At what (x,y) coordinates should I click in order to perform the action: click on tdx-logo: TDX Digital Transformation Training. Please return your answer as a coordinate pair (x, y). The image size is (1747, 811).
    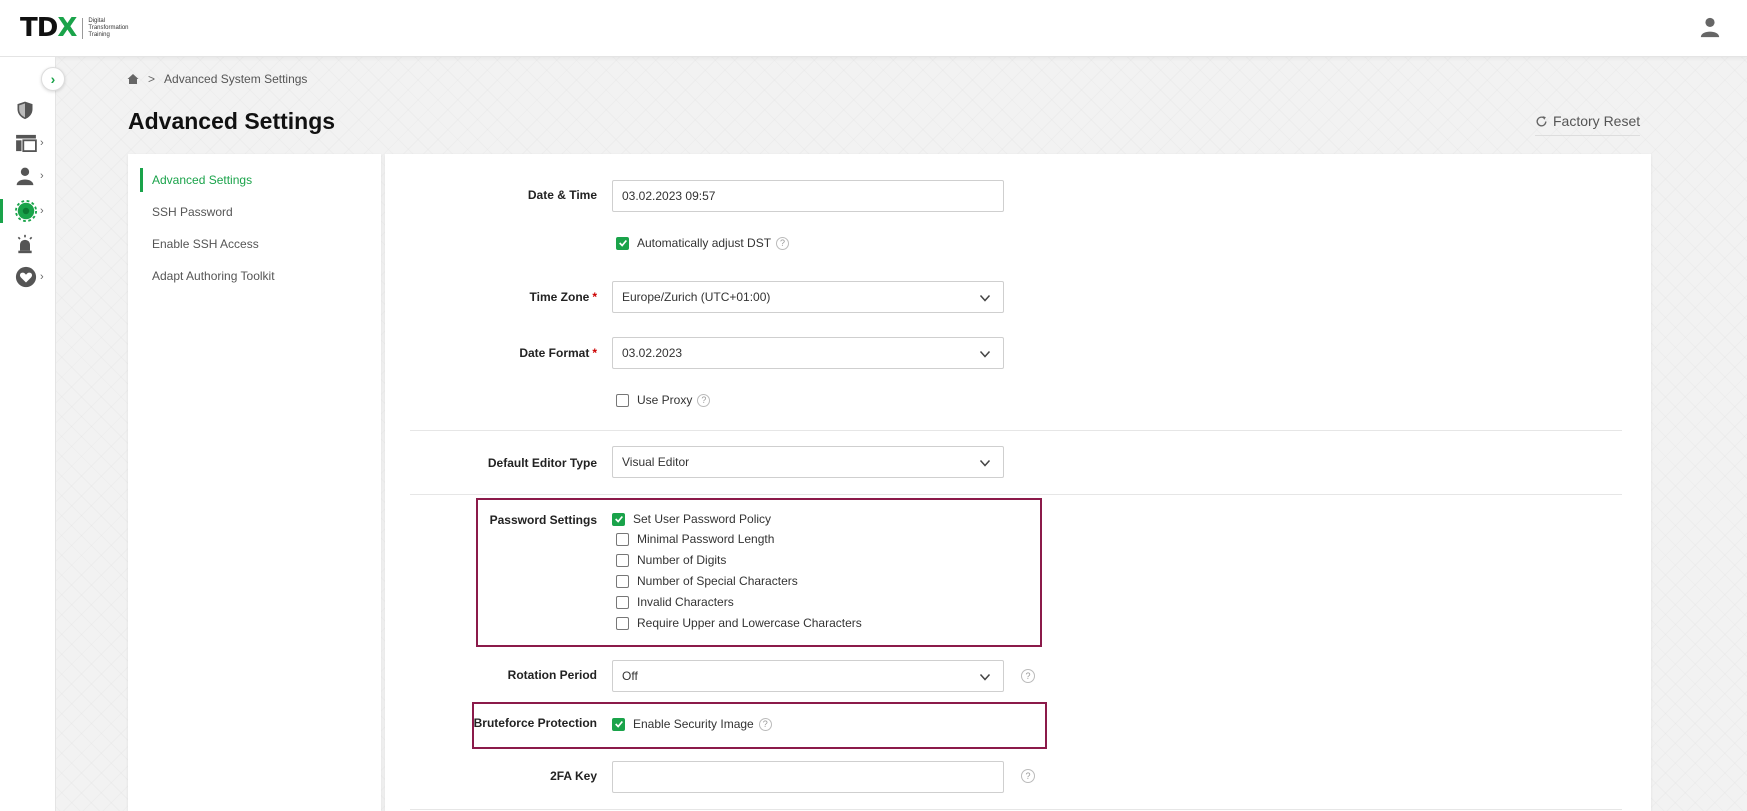
    Looking at the image, I should click on (75, 28).